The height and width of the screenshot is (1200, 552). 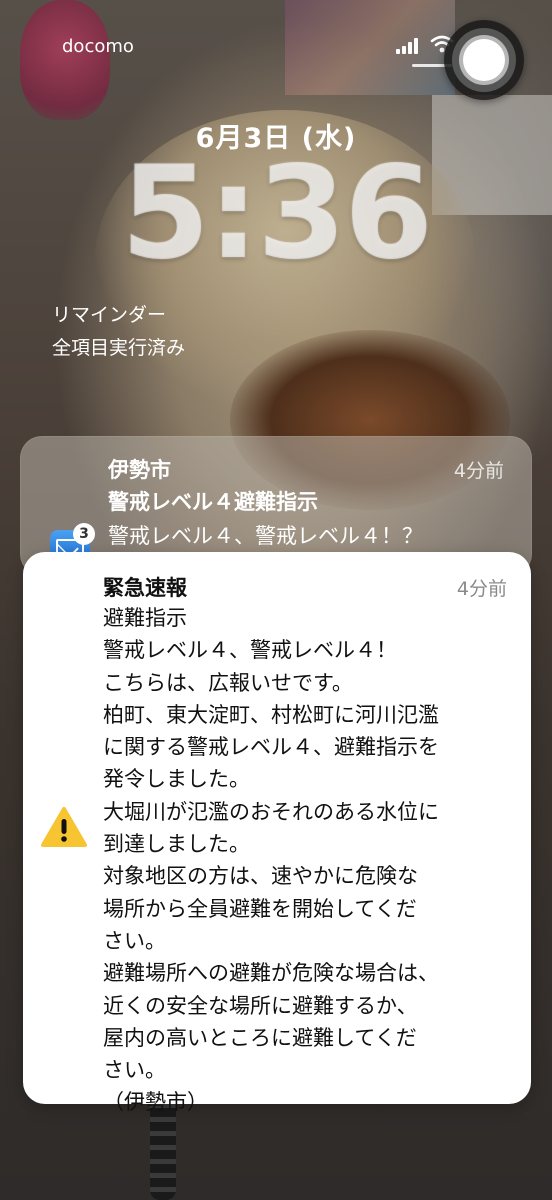 I want to click on body-line: に関する警戒レベル４、避難指示を, so click(x=271, y=747).